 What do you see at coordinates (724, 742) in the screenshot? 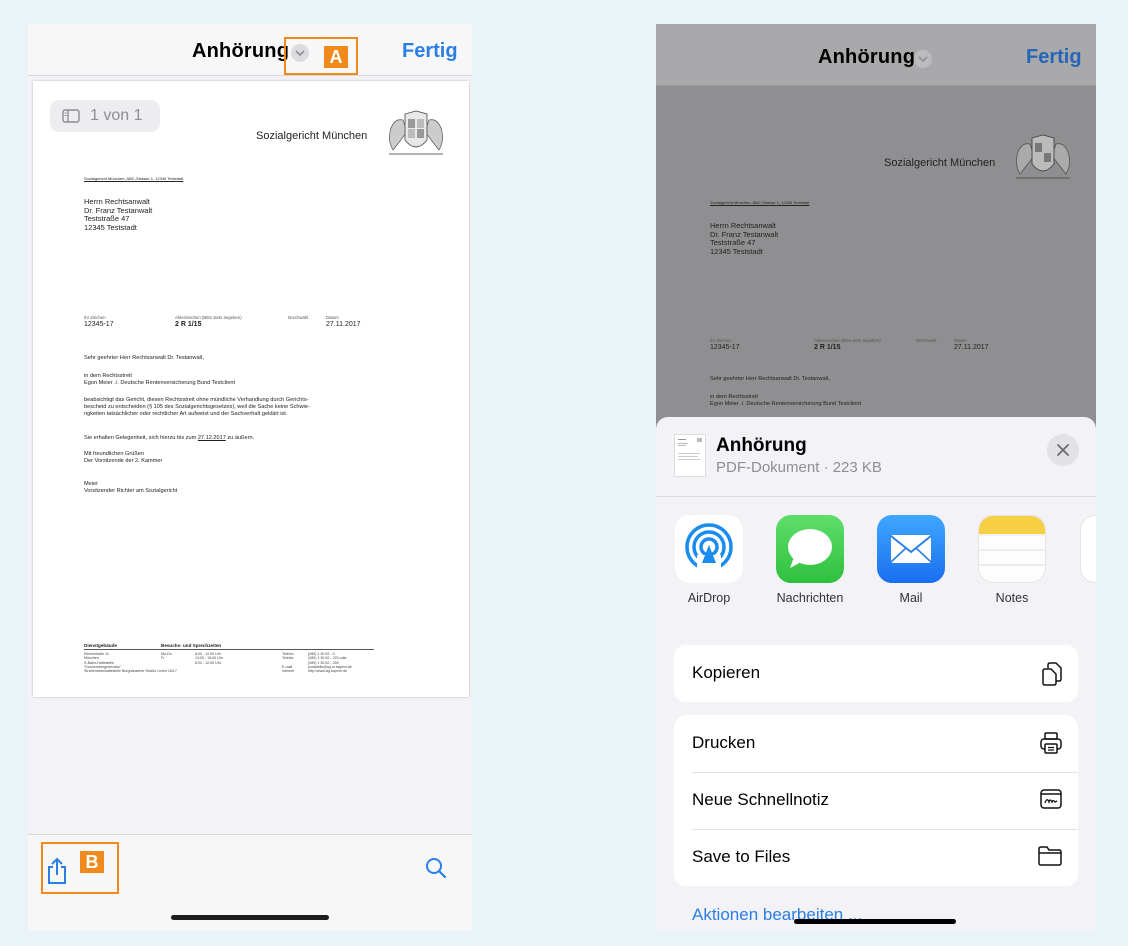
I see `action-label: Drucken` at bounding box center [724, 742].